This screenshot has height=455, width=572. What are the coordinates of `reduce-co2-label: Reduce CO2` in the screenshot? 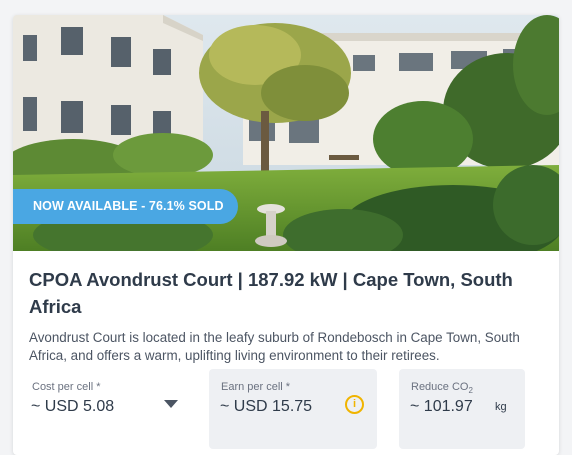 It's located at (442, 388).